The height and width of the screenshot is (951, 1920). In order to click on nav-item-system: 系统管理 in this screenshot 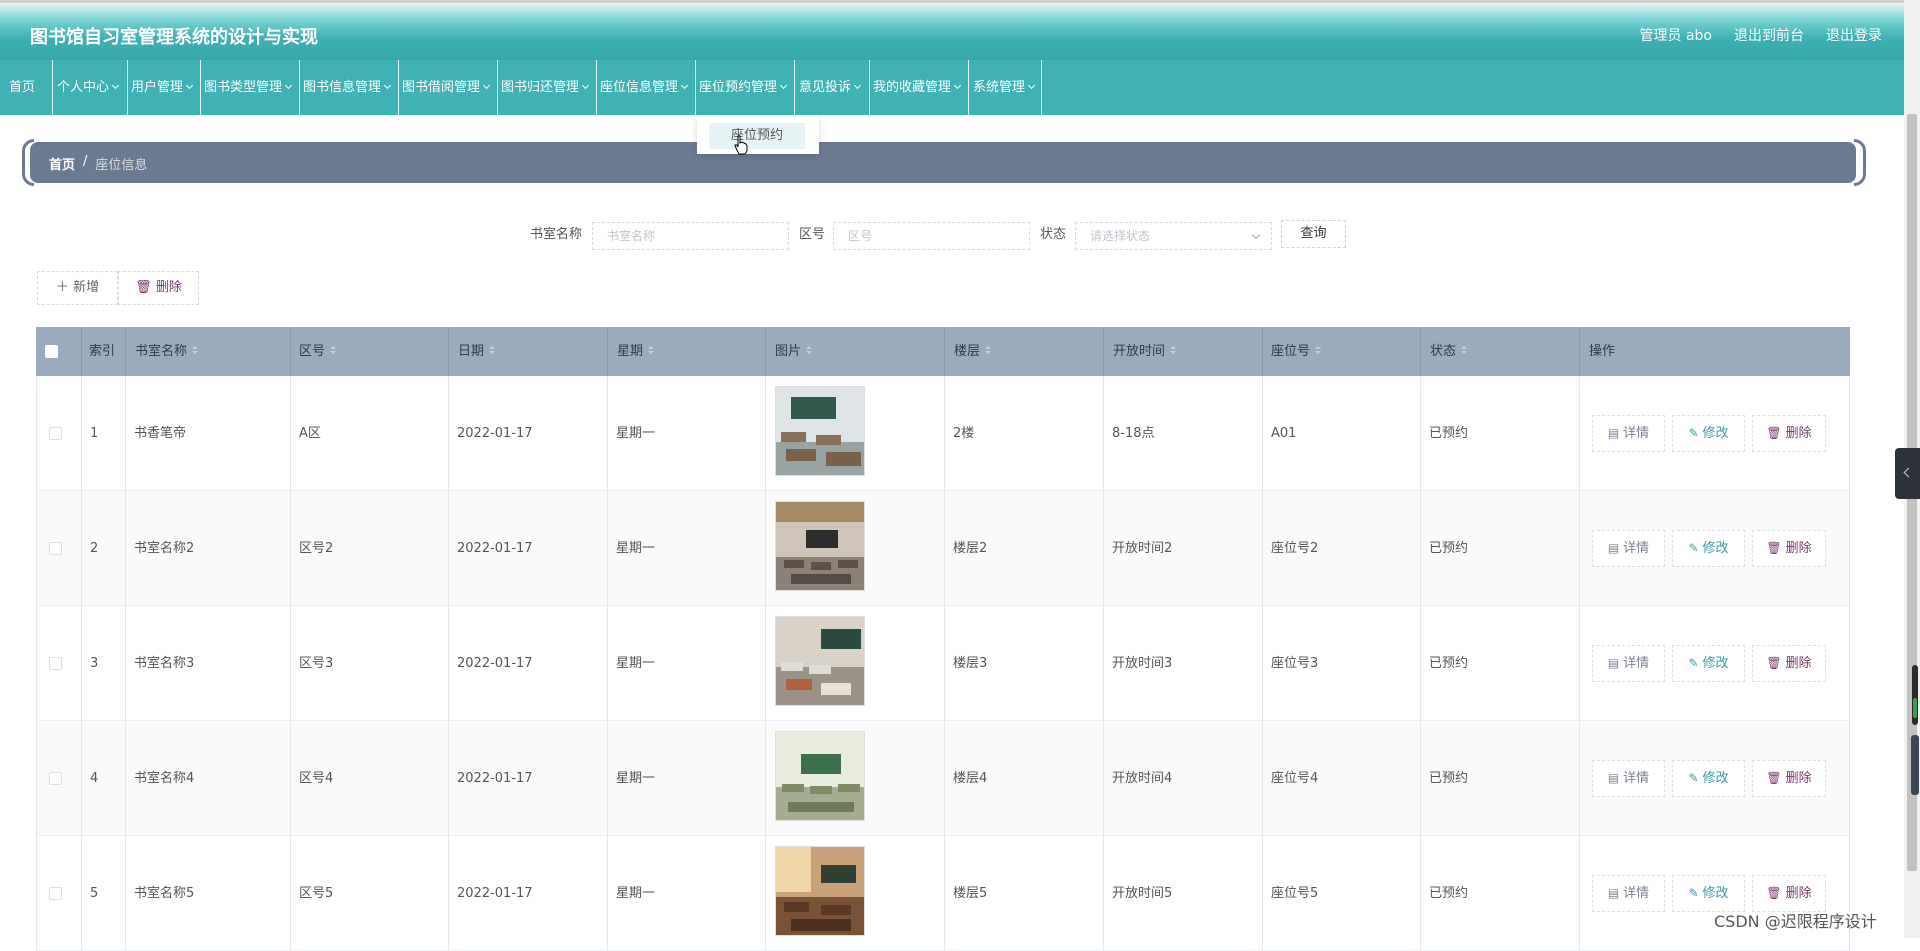, I will do `click(1004, 87)`.